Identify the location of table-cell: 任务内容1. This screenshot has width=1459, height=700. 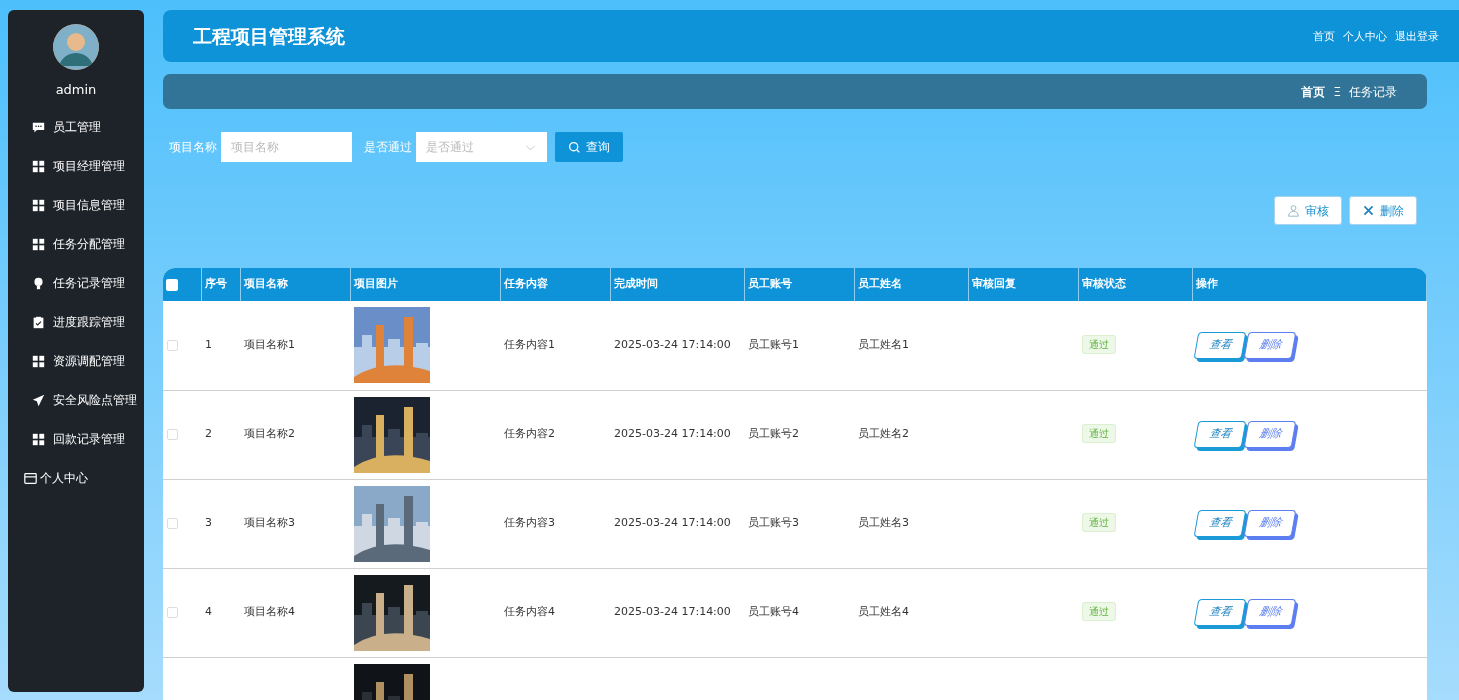
(529, 344).